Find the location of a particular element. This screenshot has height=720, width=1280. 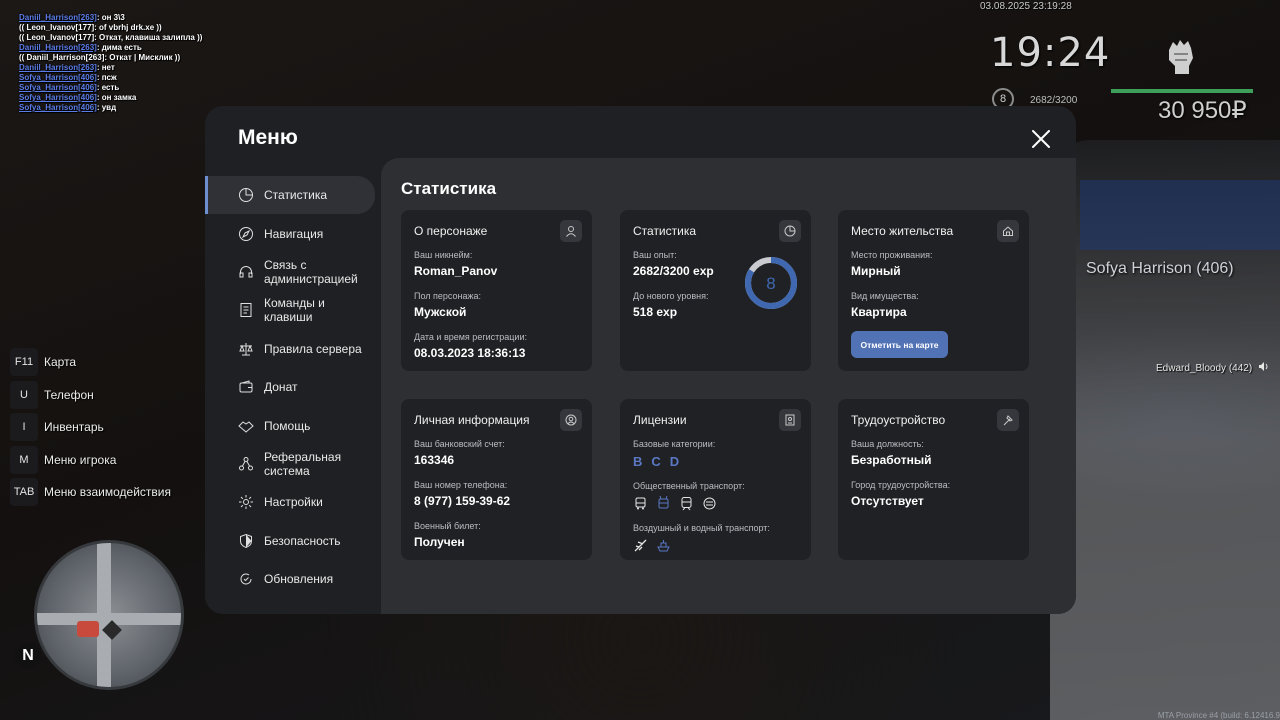

close-button is located at coordinates (1041, 139).